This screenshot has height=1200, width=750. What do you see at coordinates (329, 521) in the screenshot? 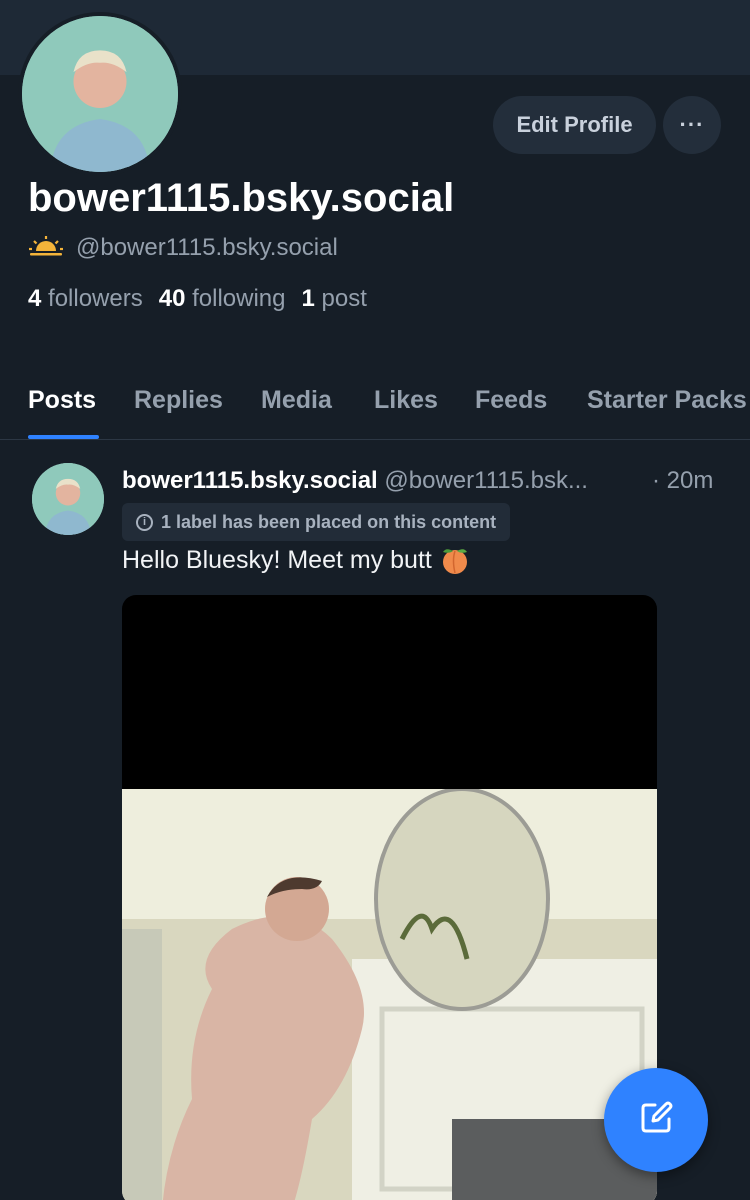
I see `label-notice-text: 1 label has been placed on this content` at bounding box center [329, 521].